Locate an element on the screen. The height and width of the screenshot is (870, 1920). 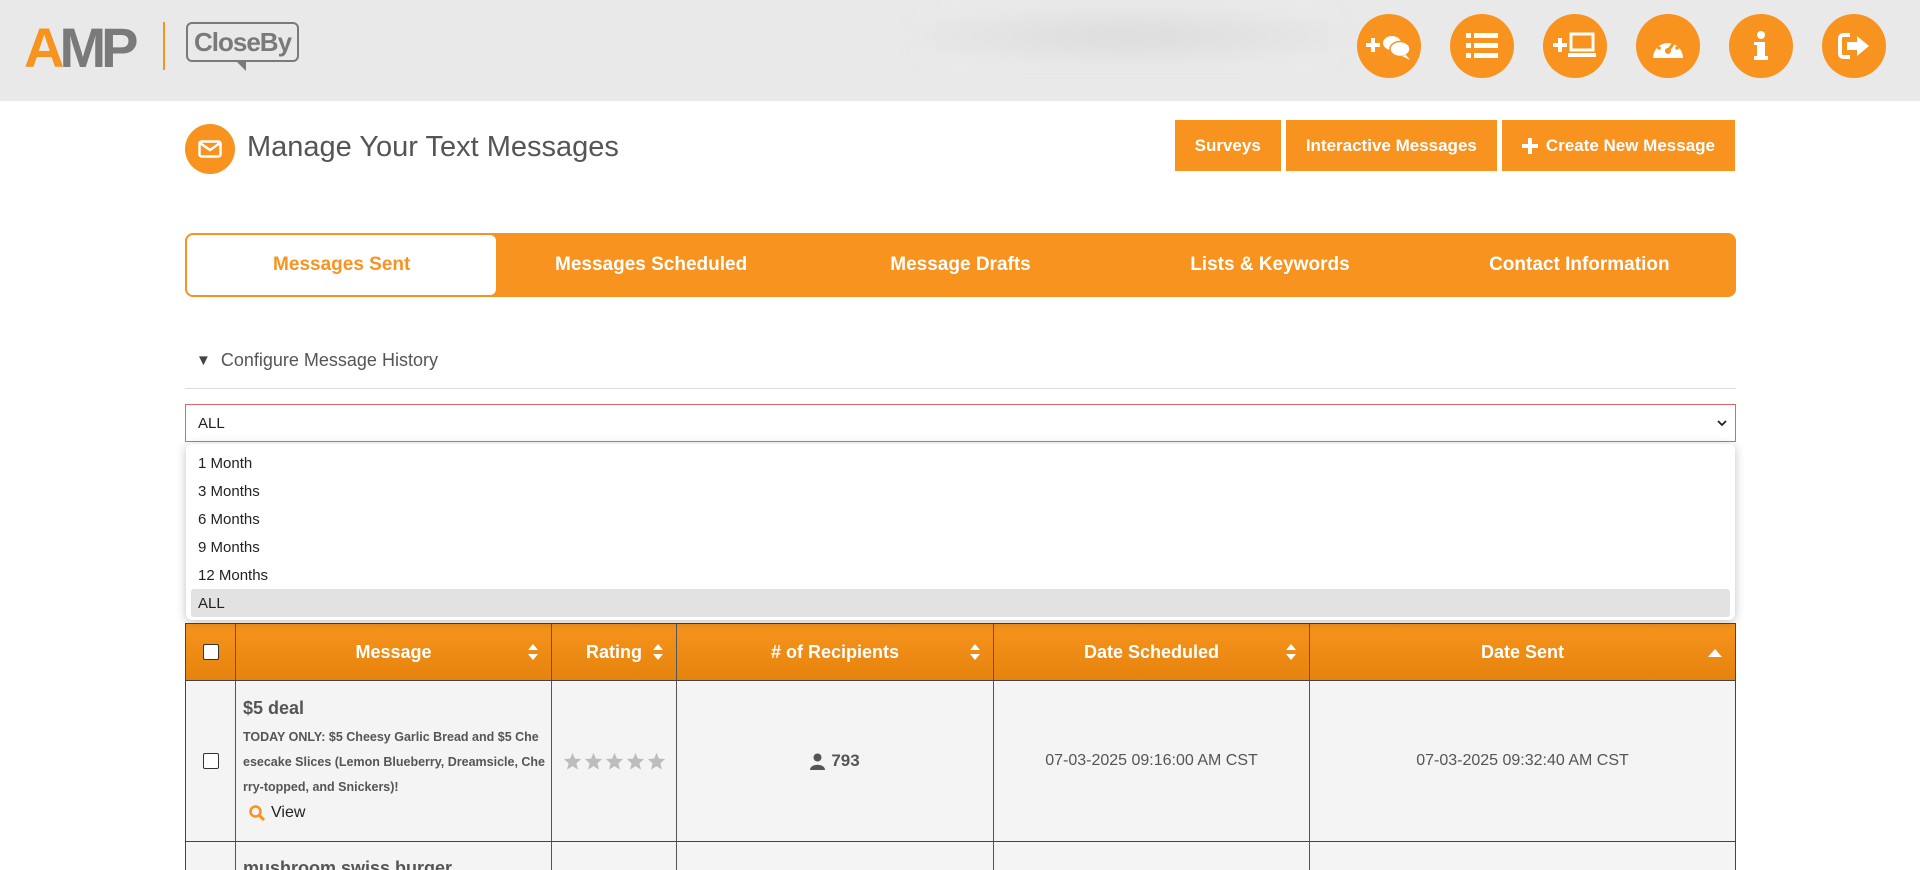
add-laptop-button is located at coordinates (1575, 46).